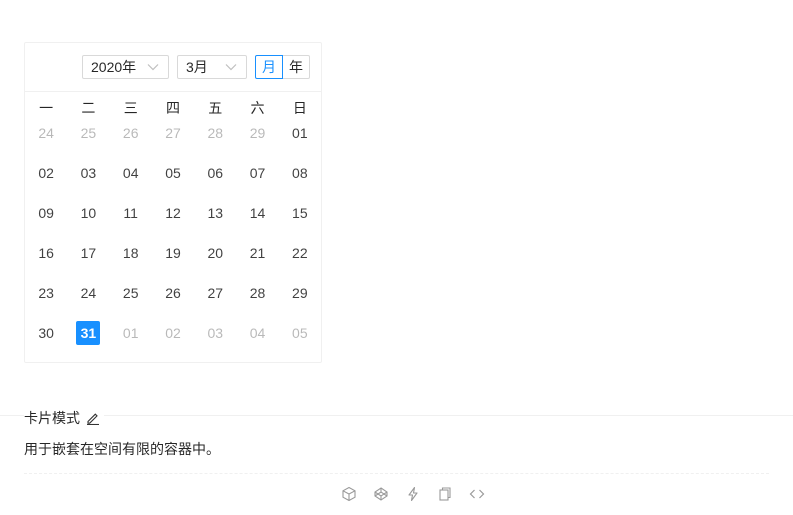 The image size is (793, 515). What do you see at coordinates (212, 67) in the screenshot?
I see `month-select: 3月` at bounding box center [212, 67].